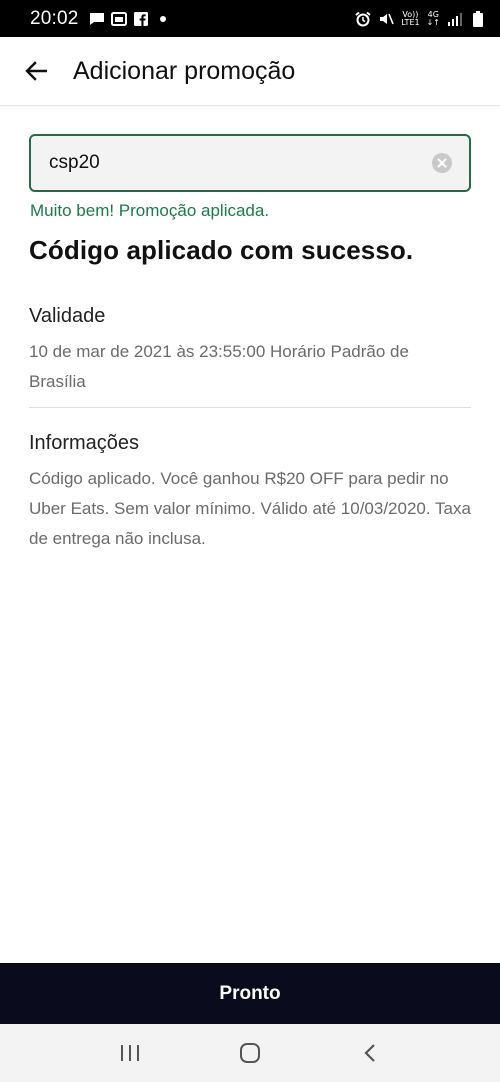 The width and height of the screenshot is (500, 1082). What do you see at coordinates (410, 22) in the screenshot?
I see `volte-bottom-label: LTE1` at bounding box center [410, 22].